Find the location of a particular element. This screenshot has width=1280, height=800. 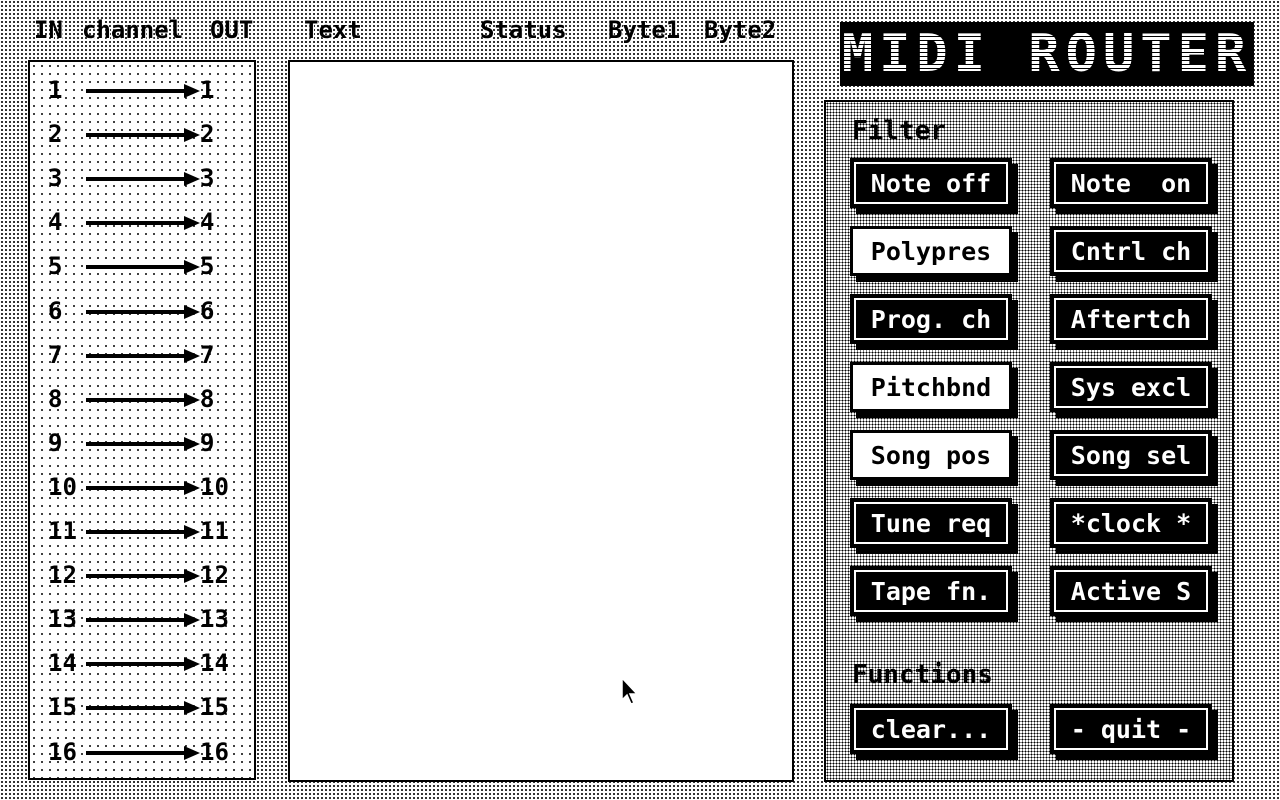

channel-in-number: 12 is located at coordinates (62, 575).